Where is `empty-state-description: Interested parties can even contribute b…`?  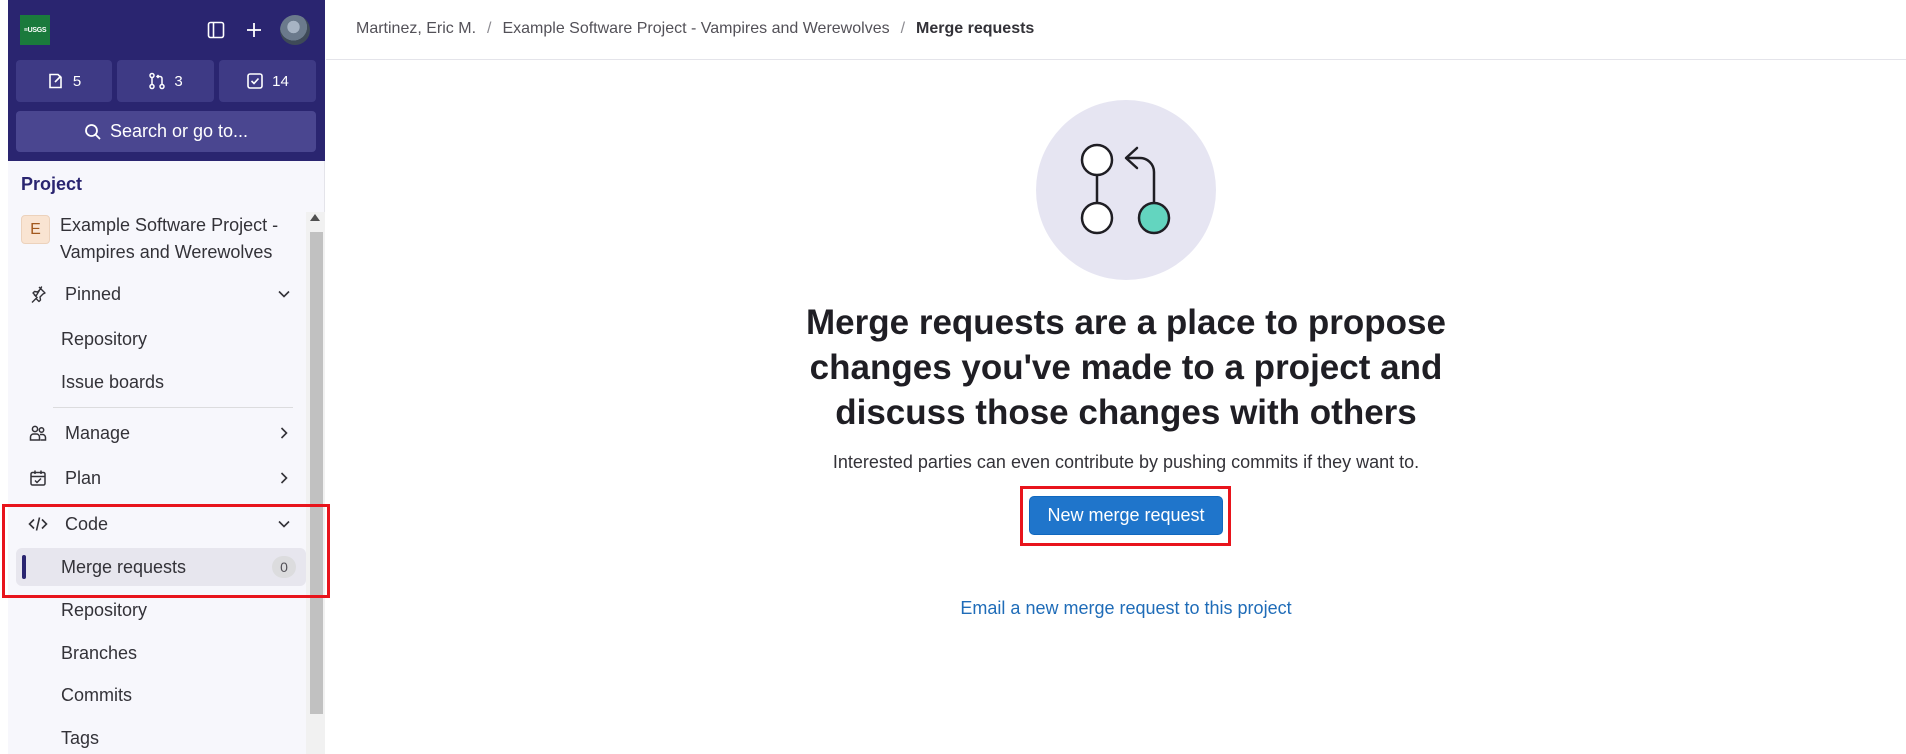 empty-state-description: Interested parties can even contribute b… is located at coordinates (1126, 462).